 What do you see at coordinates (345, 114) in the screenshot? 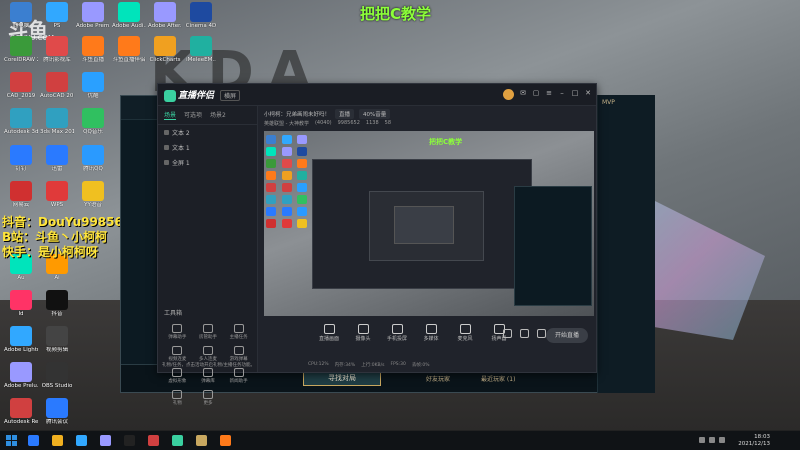
I see `live-pill: 直播` at bounding box center [345, 114].